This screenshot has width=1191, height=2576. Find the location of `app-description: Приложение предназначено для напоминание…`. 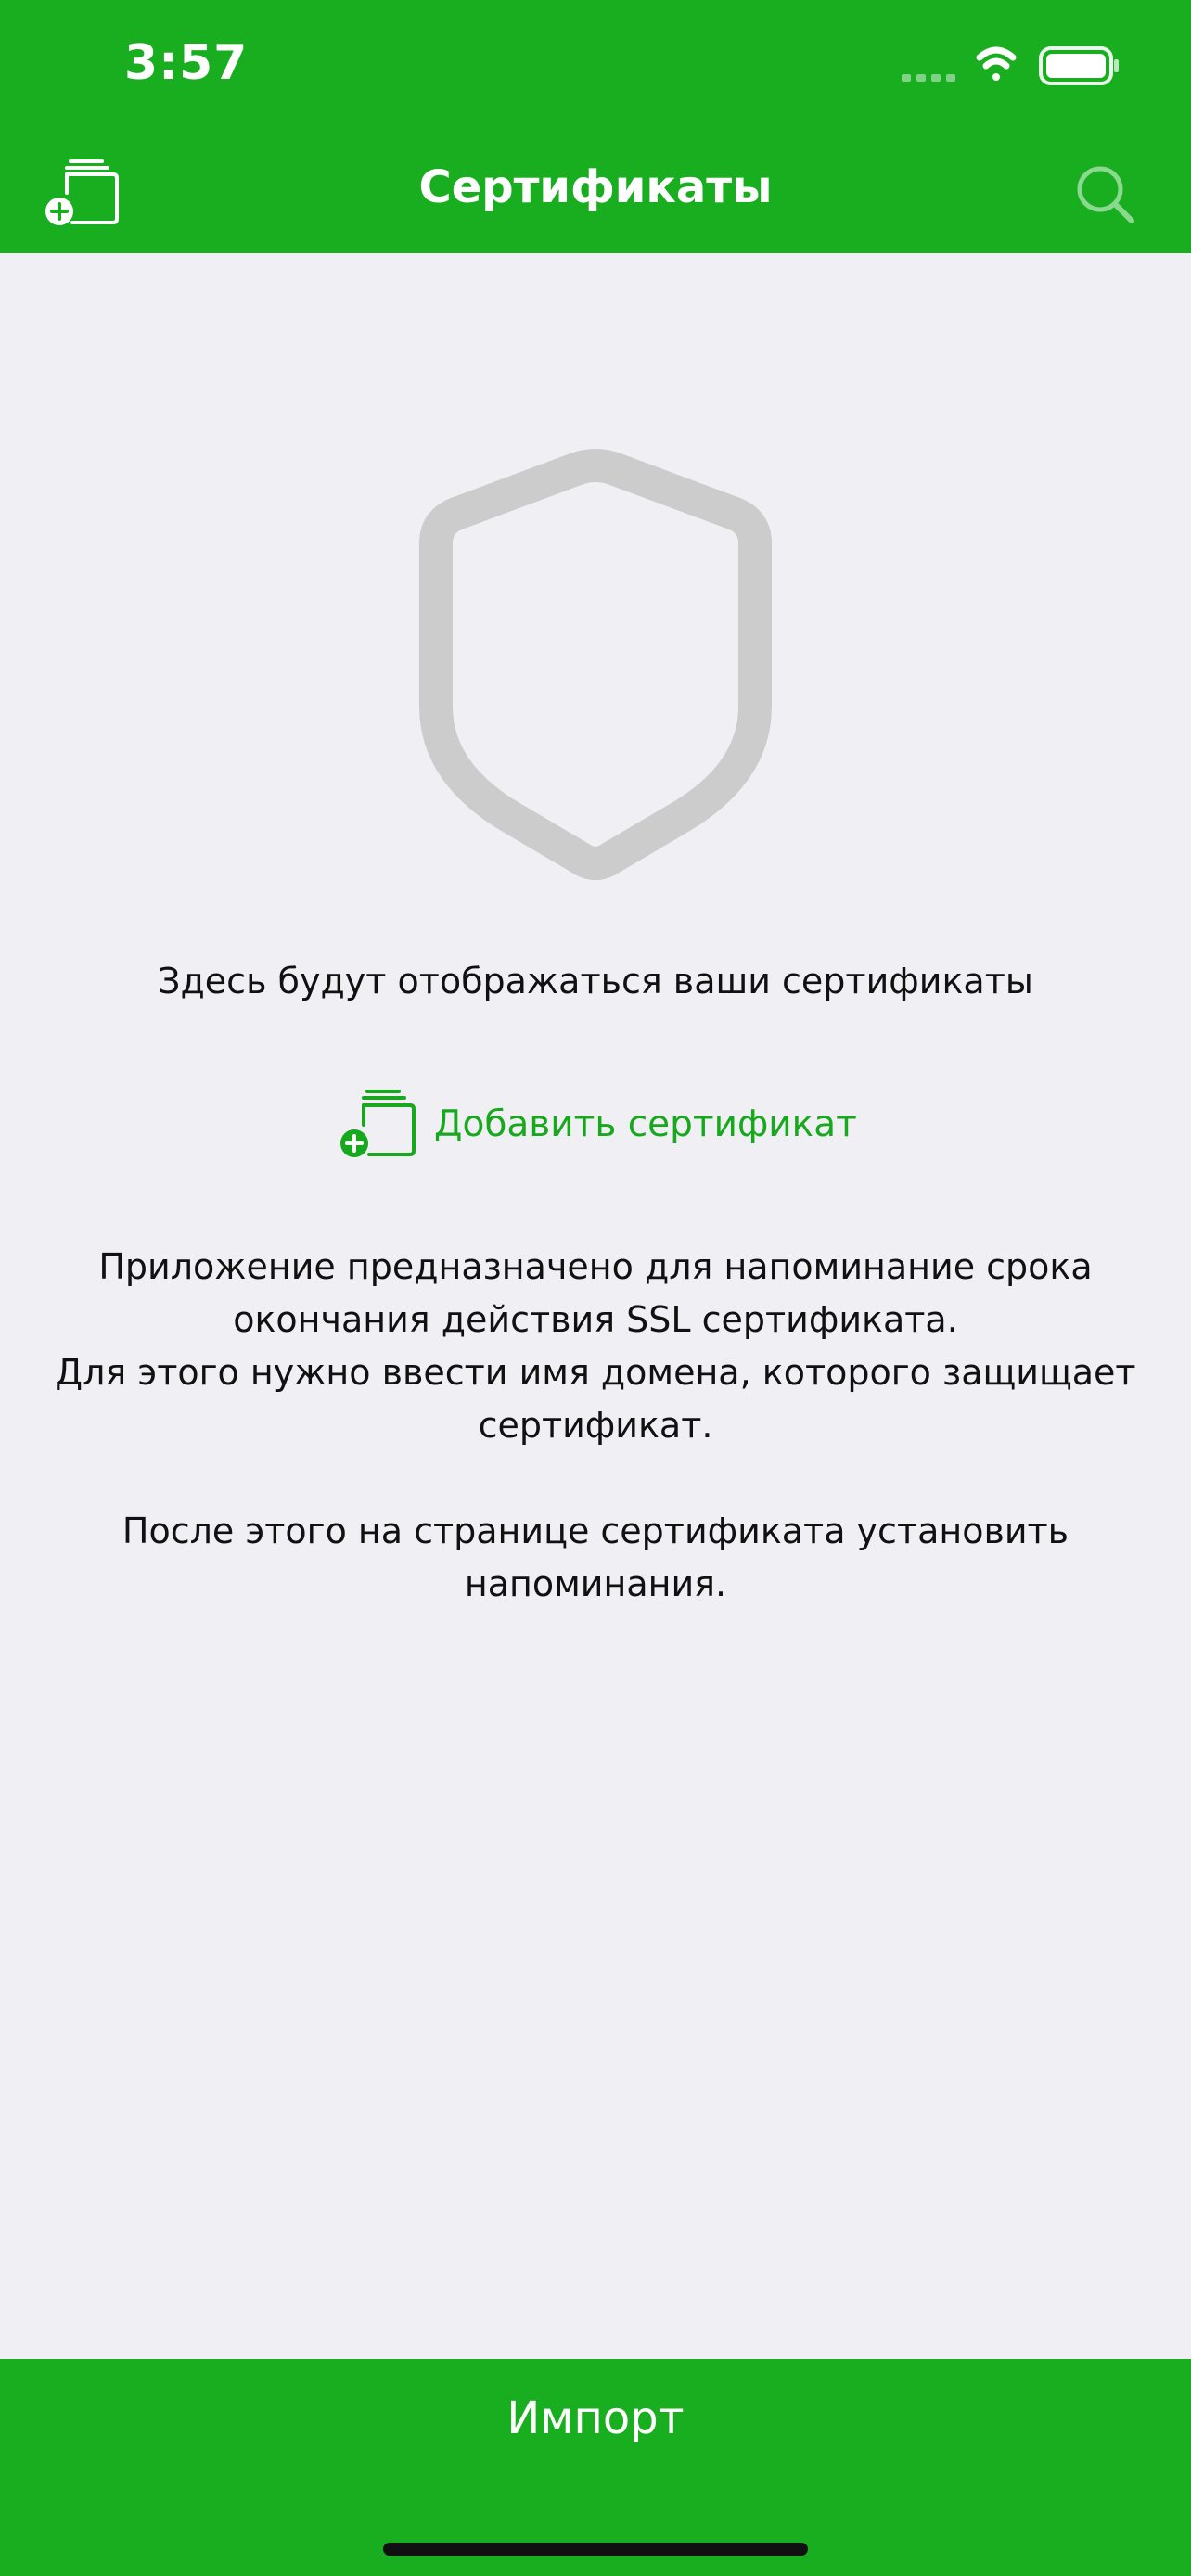

app-description: Приложение предназначено для напоминание… is located at coordinates (595, 1426).